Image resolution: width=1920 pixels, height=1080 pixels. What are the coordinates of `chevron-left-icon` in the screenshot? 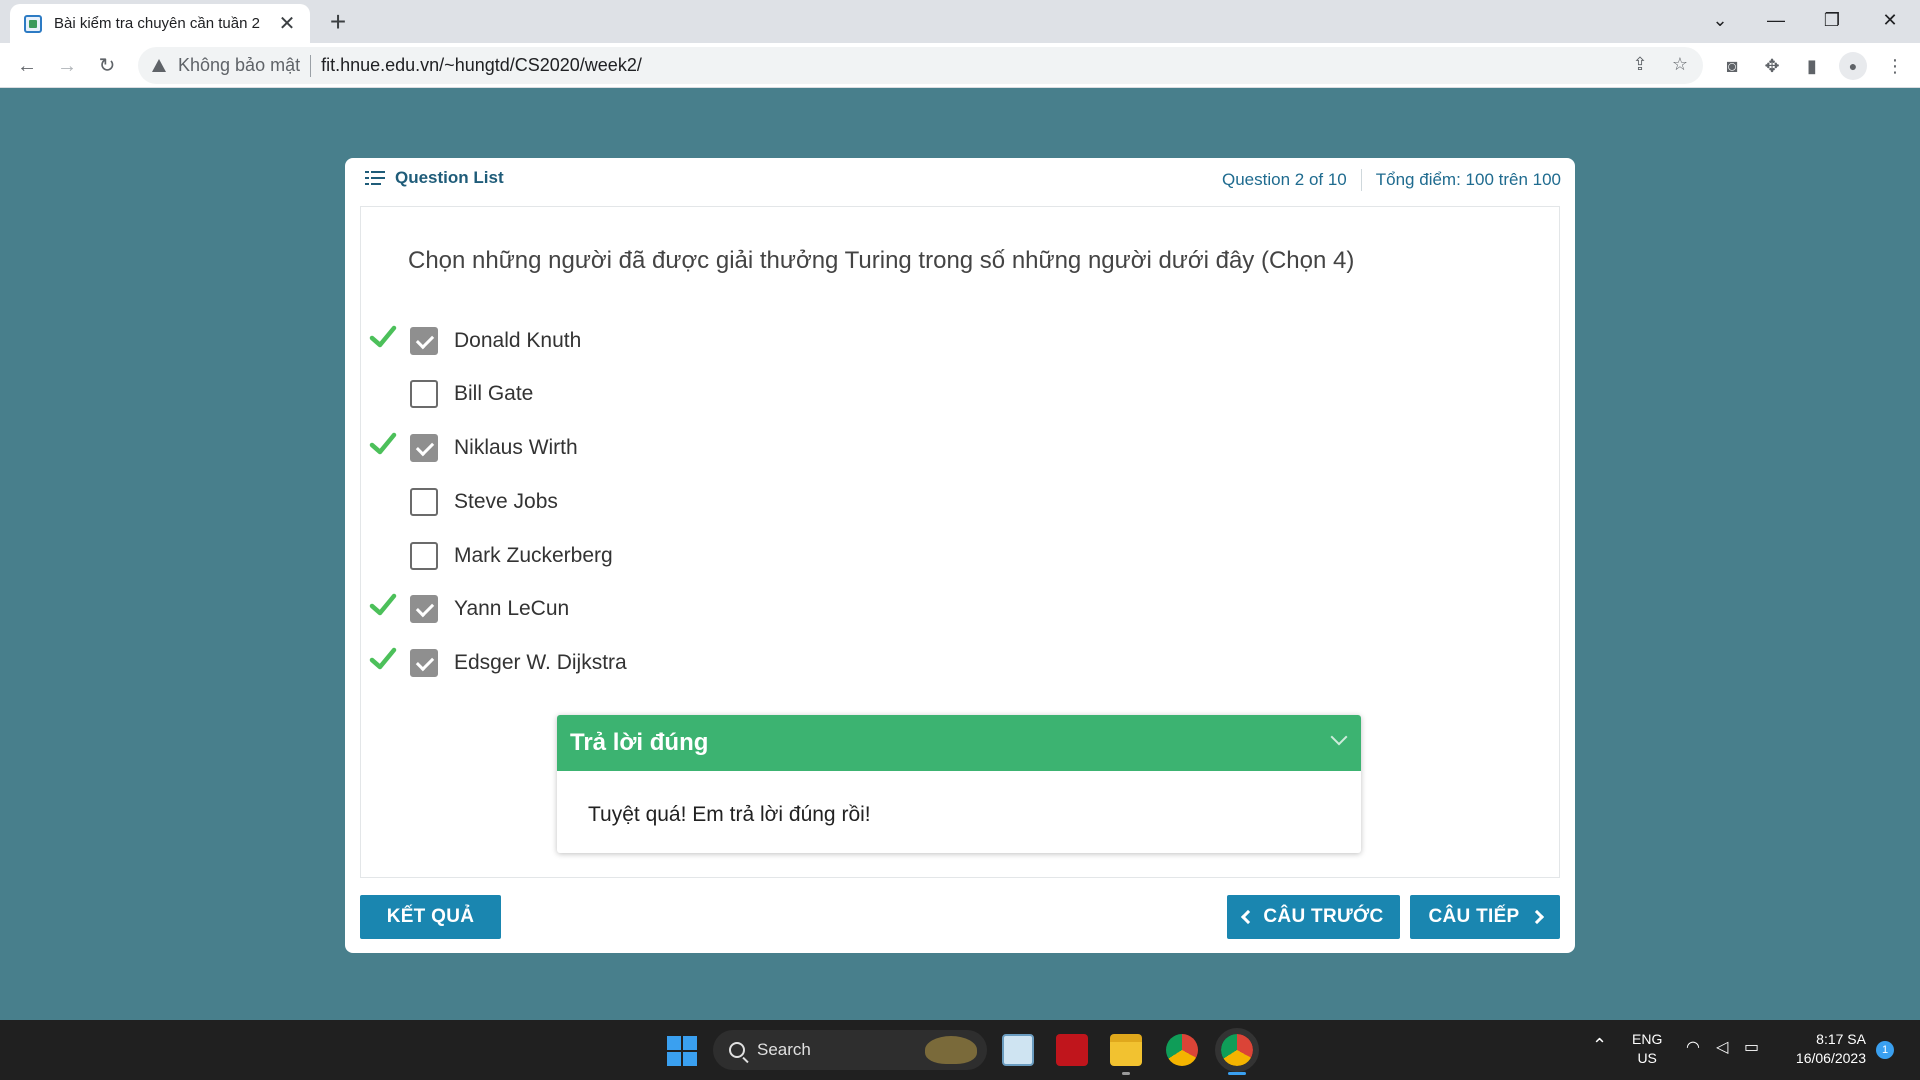 It's located at (1248, 917).